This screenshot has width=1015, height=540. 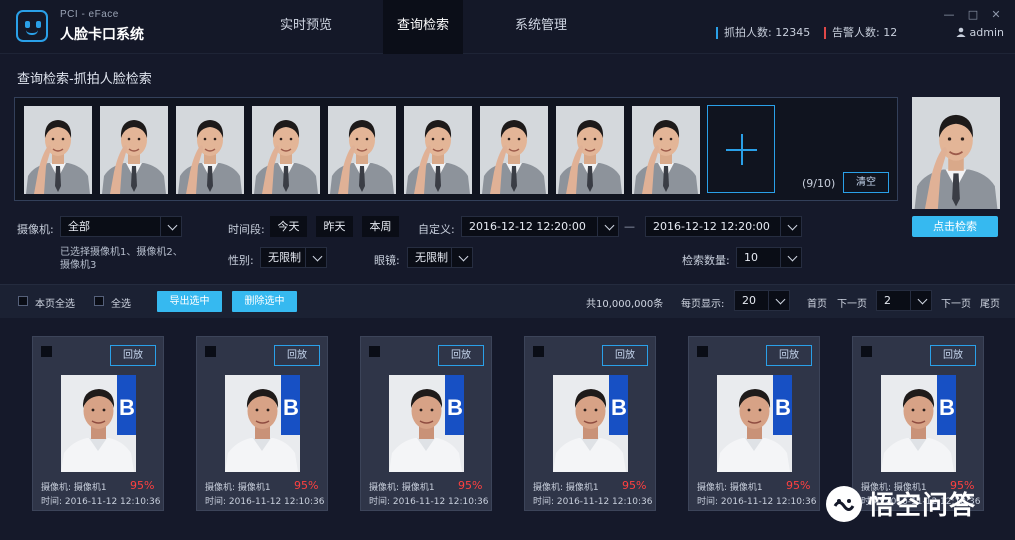 I want to click on user-menu: admin, so click(x=980, y=33).